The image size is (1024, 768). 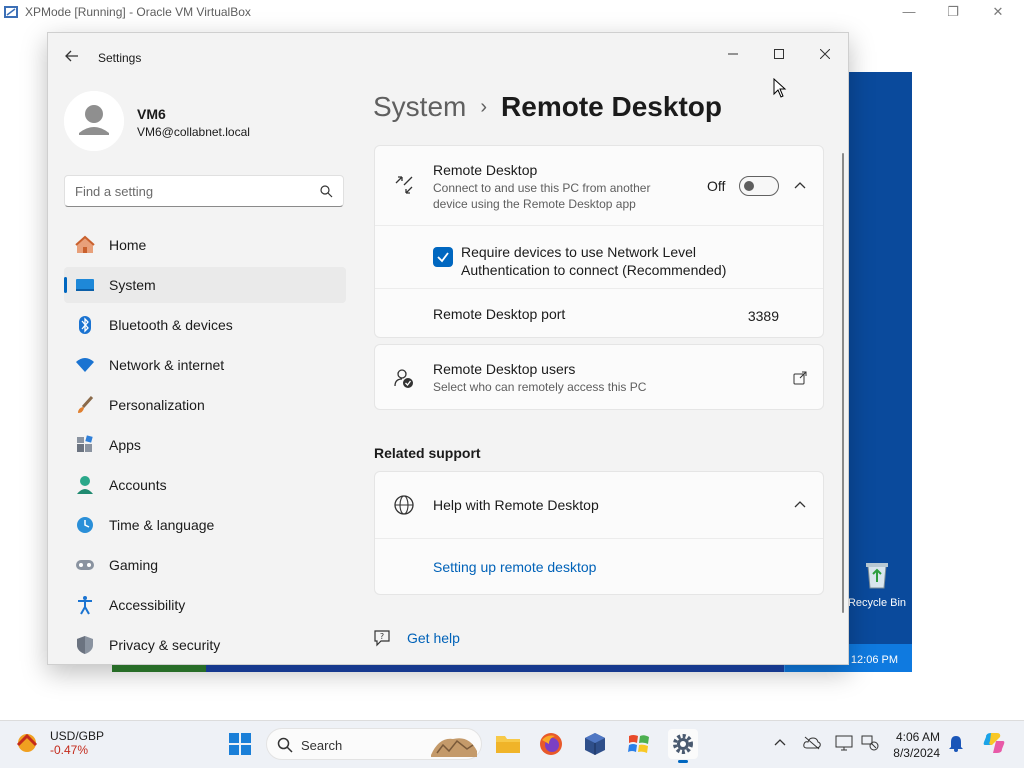 I want to click on help-chat-icon: ?, so click(x=382, y=638).